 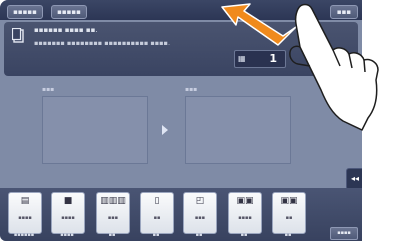 I want to click on tool-label: ▪▪▪▪, so click(x=67, y=235).